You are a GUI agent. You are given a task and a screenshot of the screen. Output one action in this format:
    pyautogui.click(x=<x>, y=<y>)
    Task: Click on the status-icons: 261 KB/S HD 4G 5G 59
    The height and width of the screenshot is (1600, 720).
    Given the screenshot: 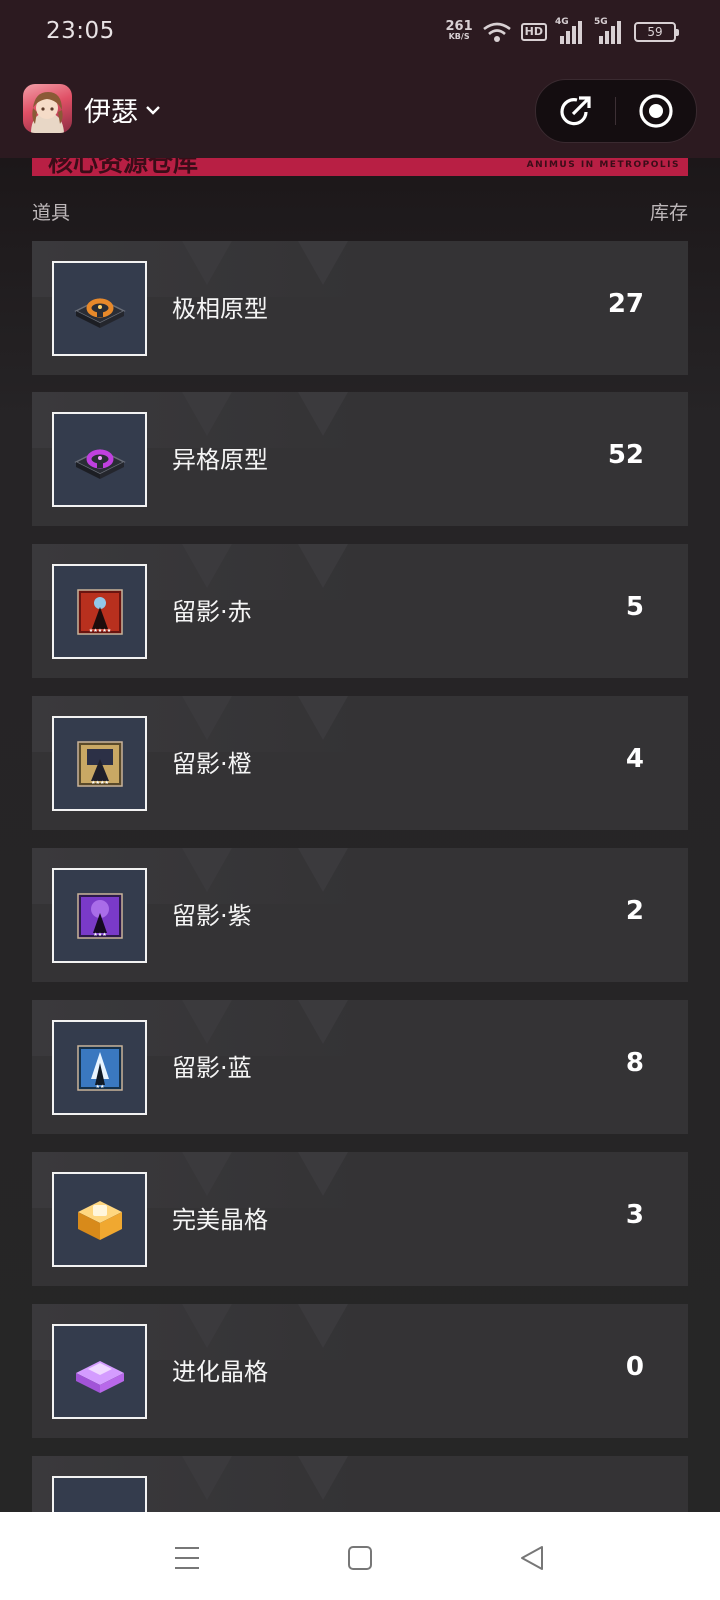 What is the action you would take?
    pyautogui.click(x=562, y=32)
    